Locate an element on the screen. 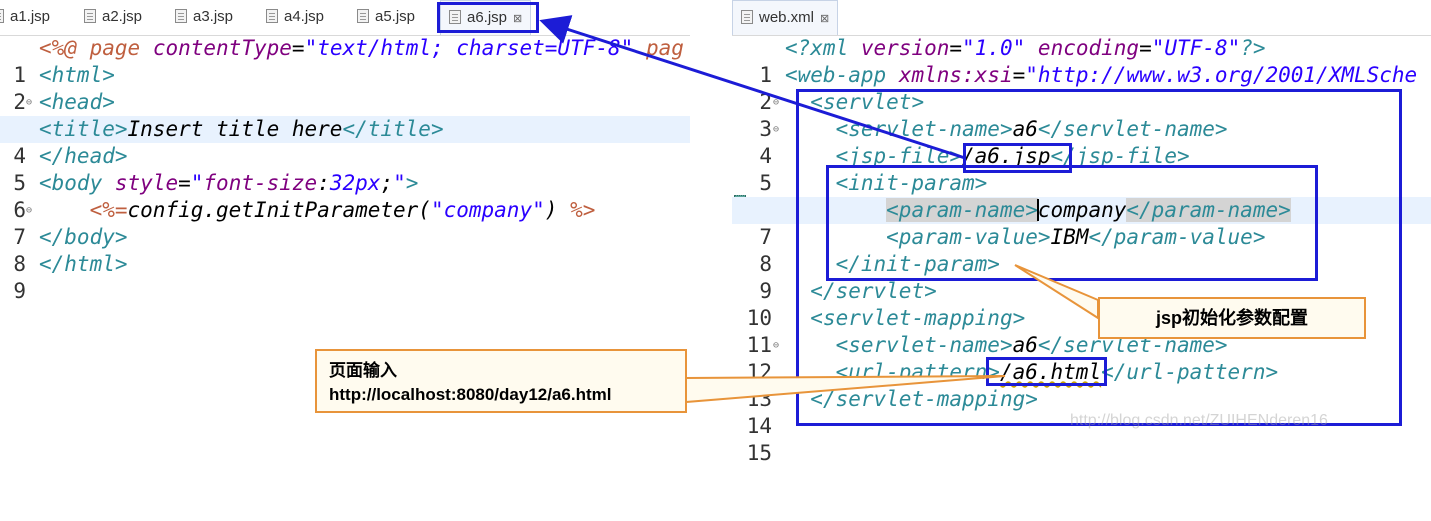  callout-pointer-url is located at coordinates (845, 389).